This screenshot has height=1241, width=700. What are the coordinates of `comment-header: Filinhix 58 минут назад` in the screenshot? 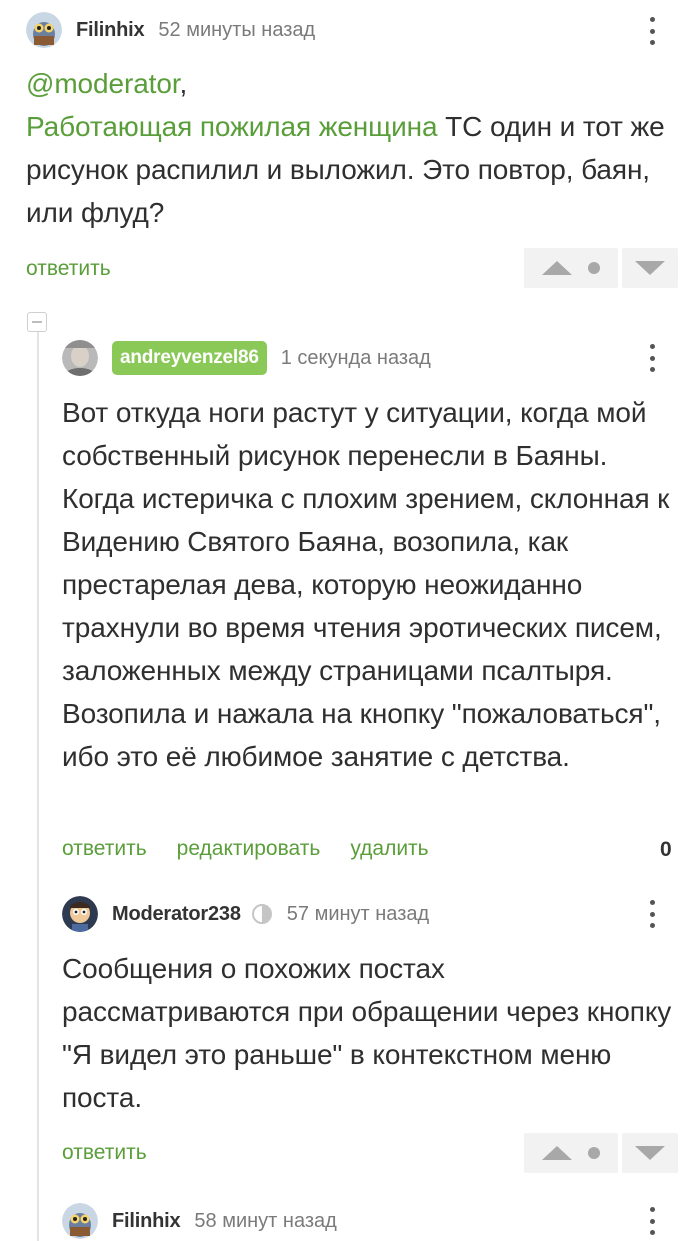 It's located at (199, 1221).